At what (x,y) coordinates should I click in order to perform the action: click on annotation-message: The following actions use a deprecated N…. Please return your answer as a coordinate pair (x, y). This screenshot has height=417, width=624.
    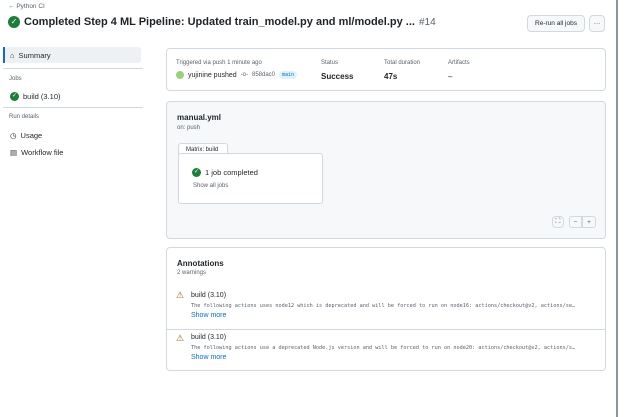
    Looking at the image, I should click on (383, 348).